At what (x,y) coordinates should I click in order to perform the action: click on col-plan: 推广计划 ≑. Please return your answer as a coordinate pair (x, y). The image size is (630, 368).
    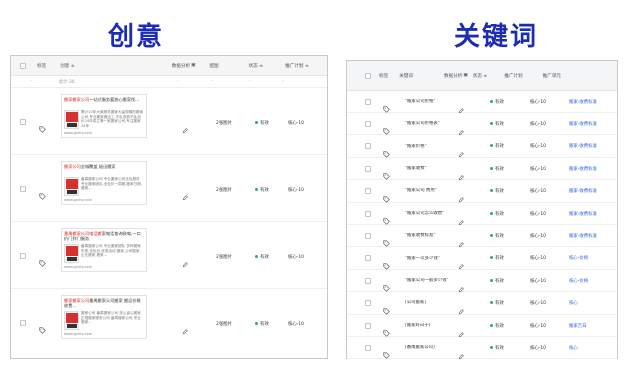
    Looking at the image, I should click on (297, 66).